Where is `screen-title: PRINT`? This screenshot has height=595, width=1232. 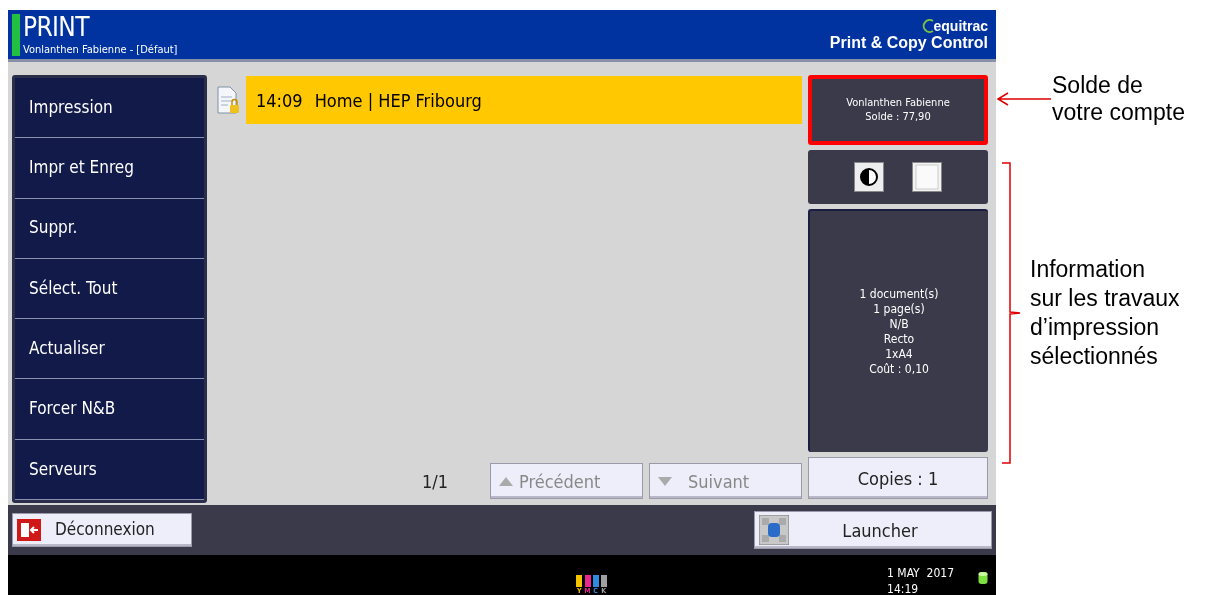 screen-title: PRINT is located at coordinates (57, 27).